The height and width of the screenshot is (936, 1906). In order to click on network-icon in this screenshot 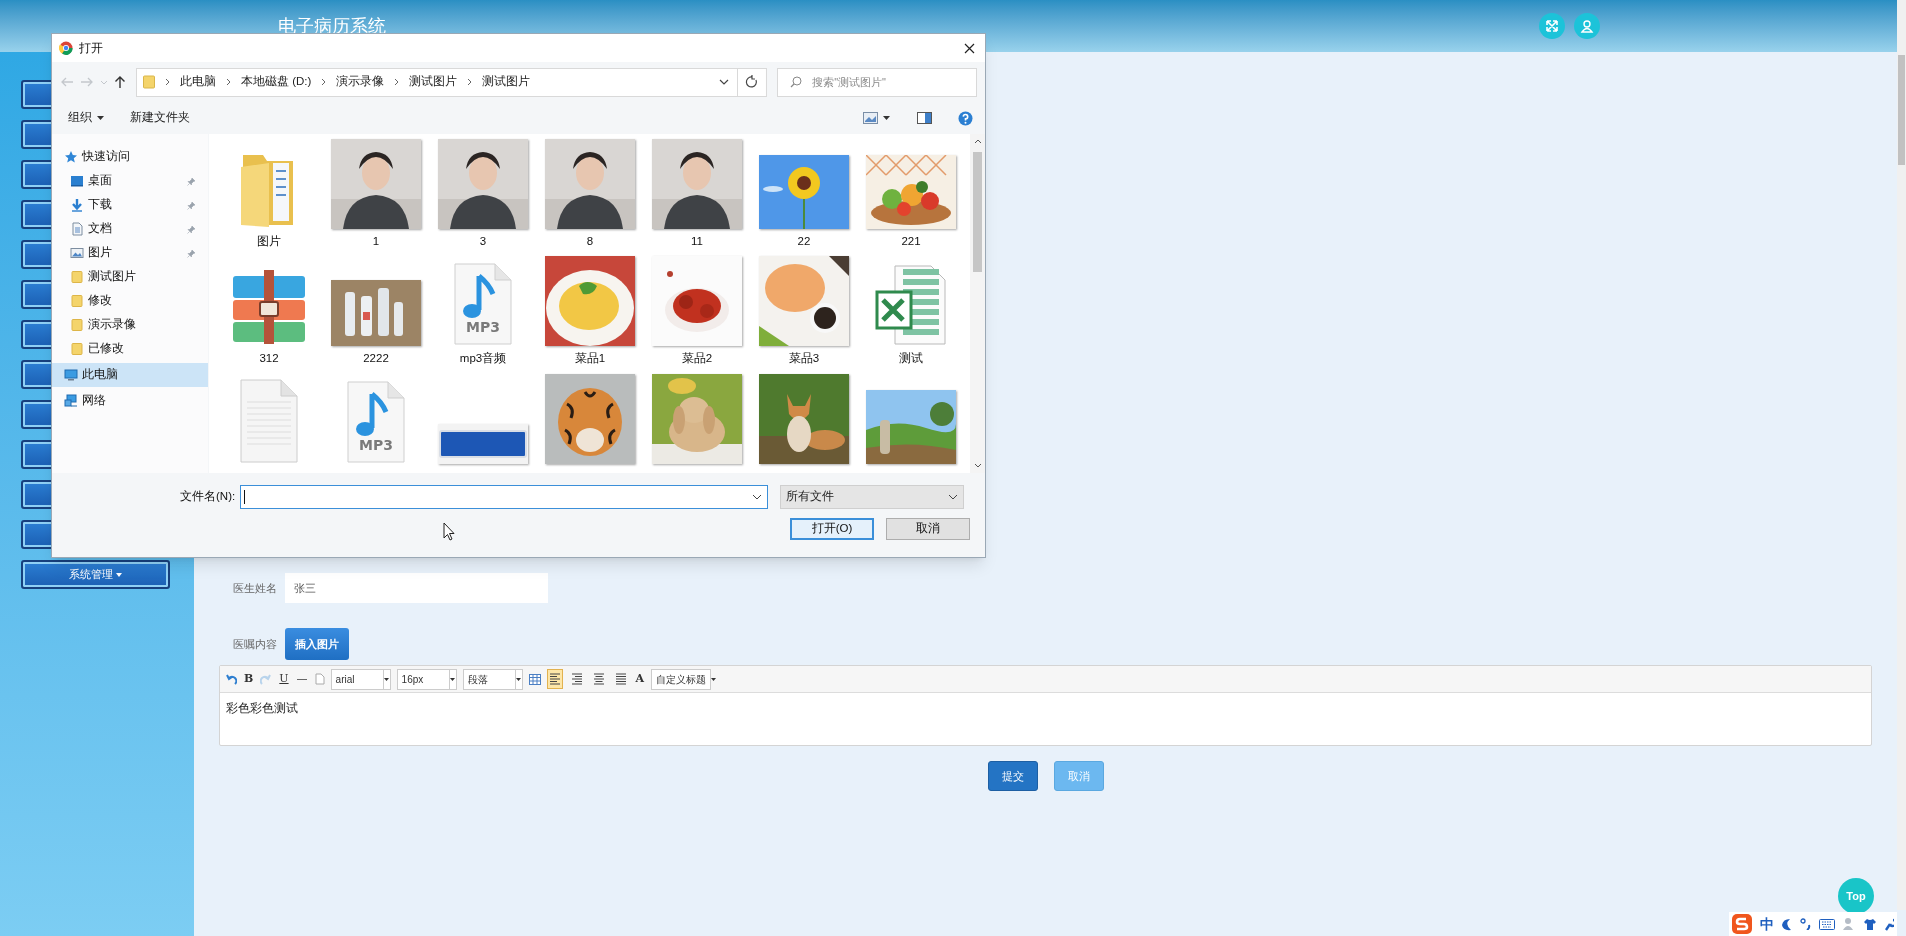, I will do `click(71, 401)`.